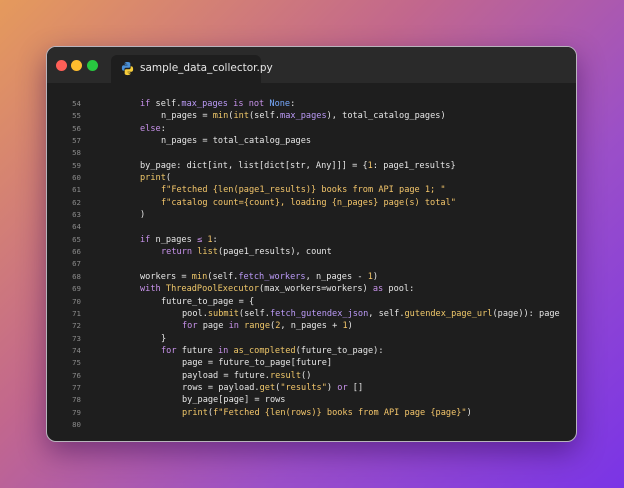 The height and width of the screenshot is (488, 624). Describe the element at coordinates (339, 350) in the screenshot. I see `code-token: (future_to_page):` at that location.